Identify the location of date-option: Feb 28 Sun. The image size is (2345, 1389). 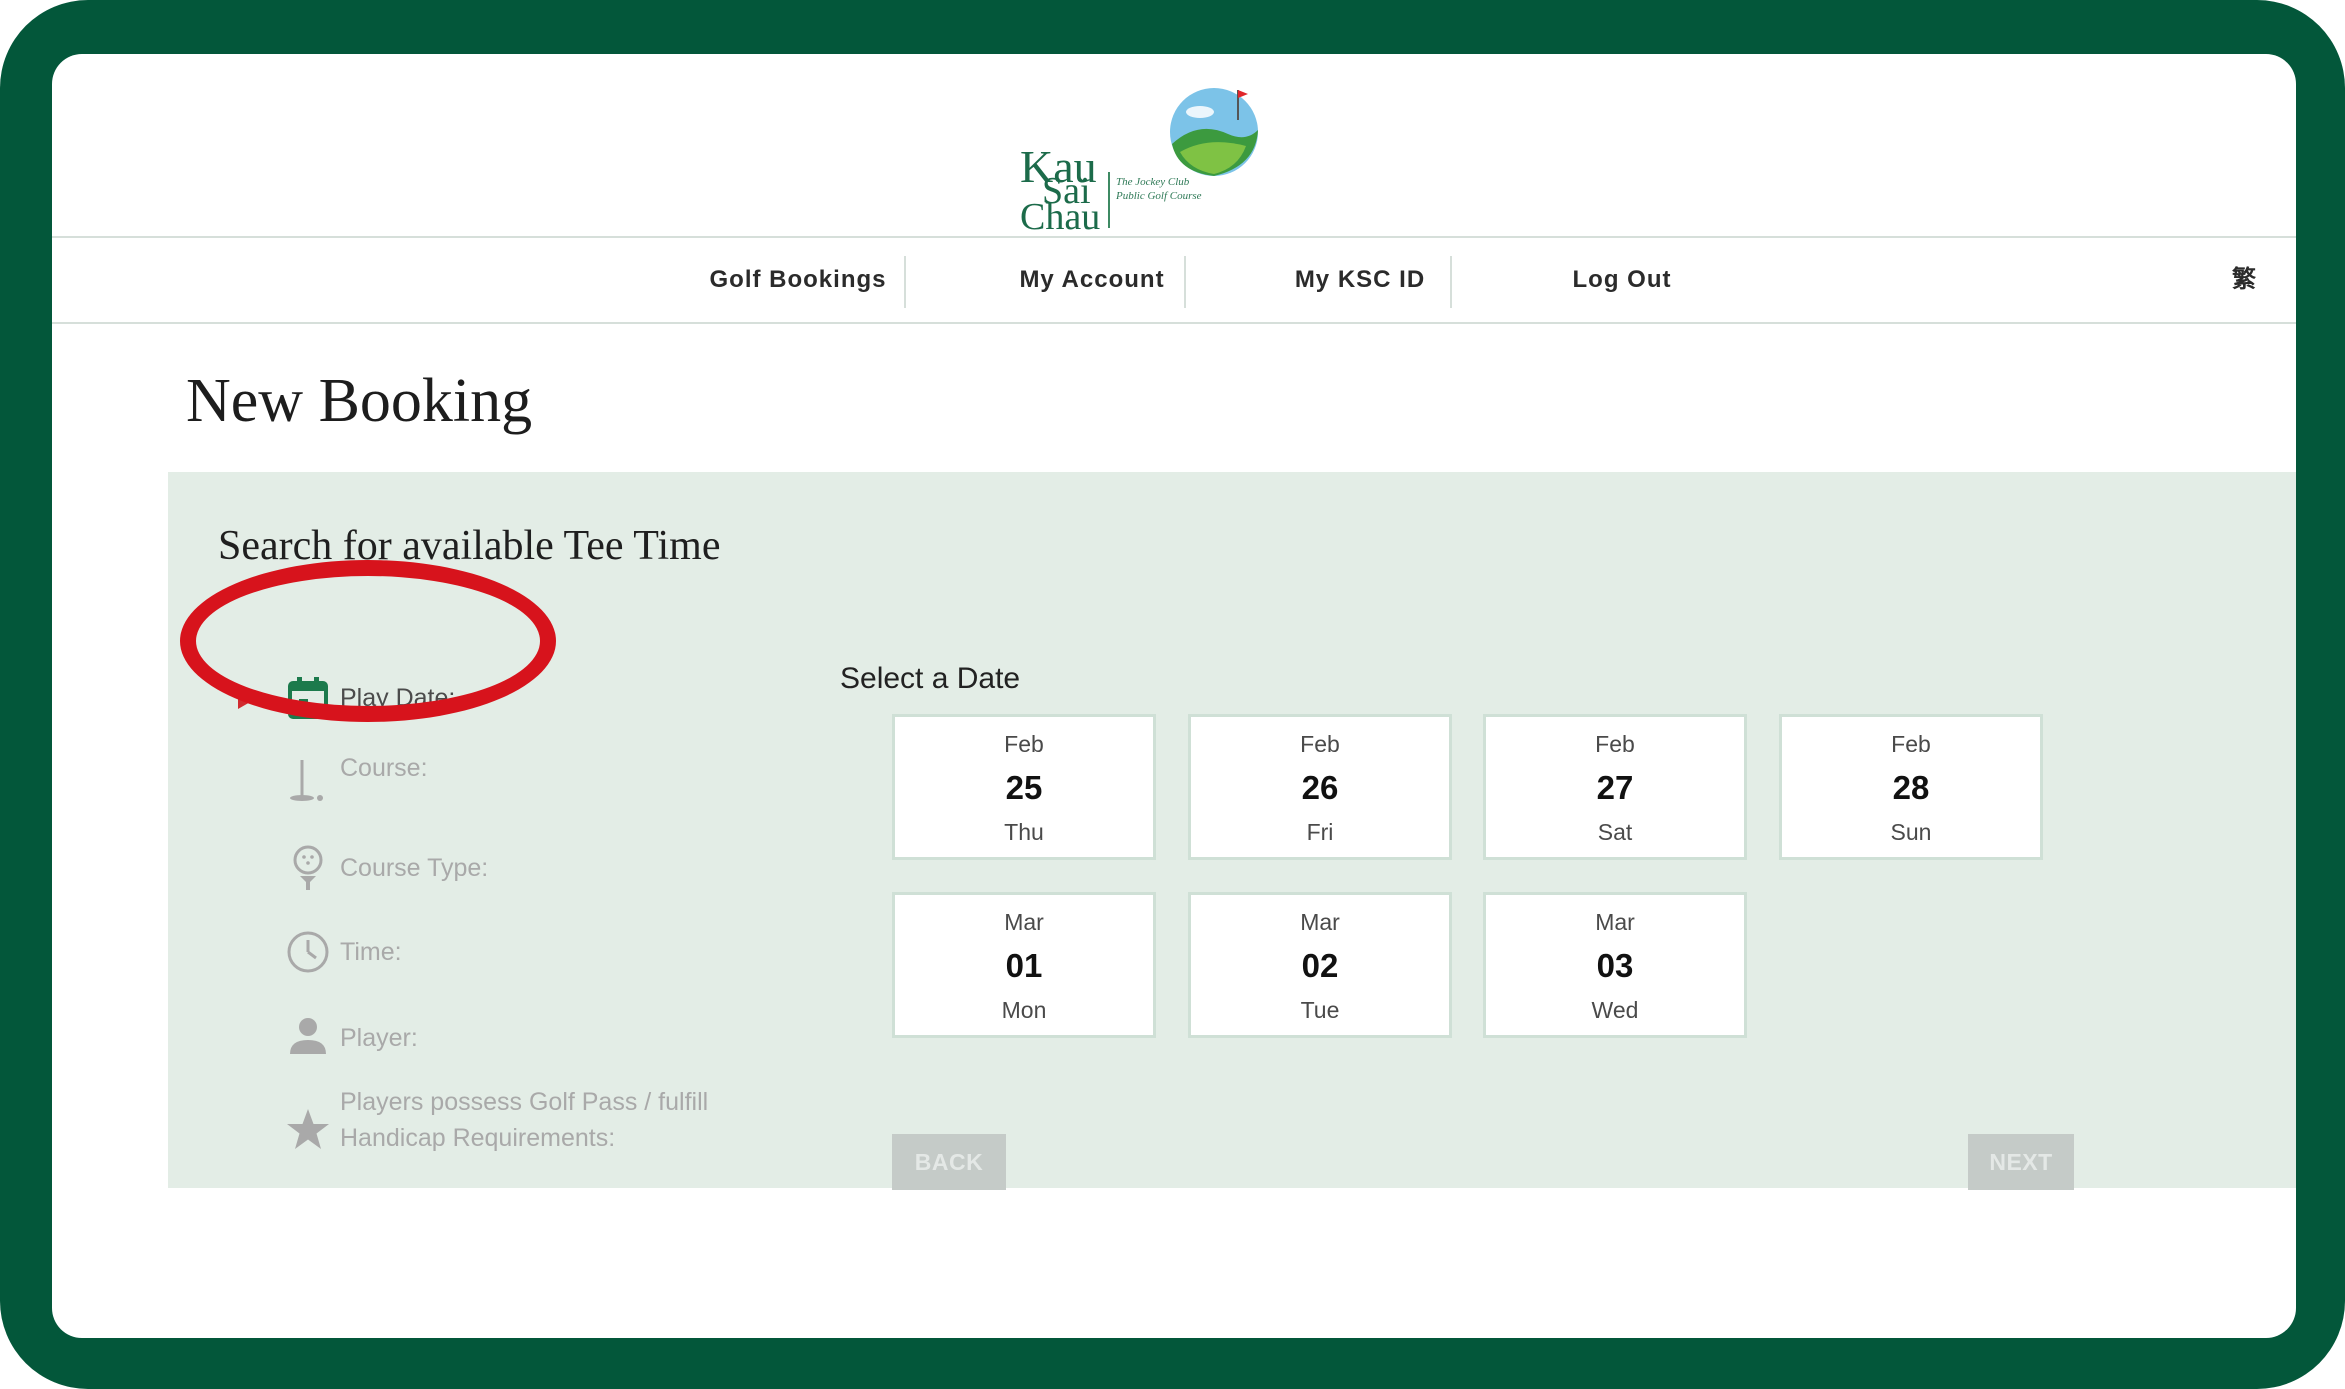
(1911, 787).